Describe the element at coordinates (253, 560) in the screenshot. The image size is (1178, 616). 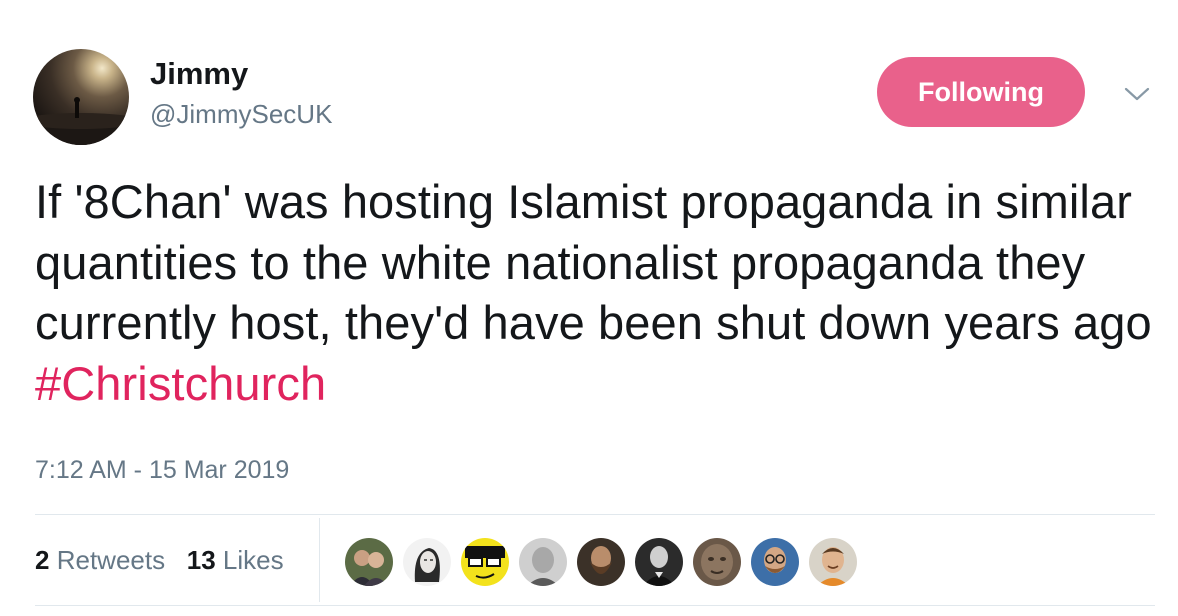
I see `likes-label: Likes` at that location.